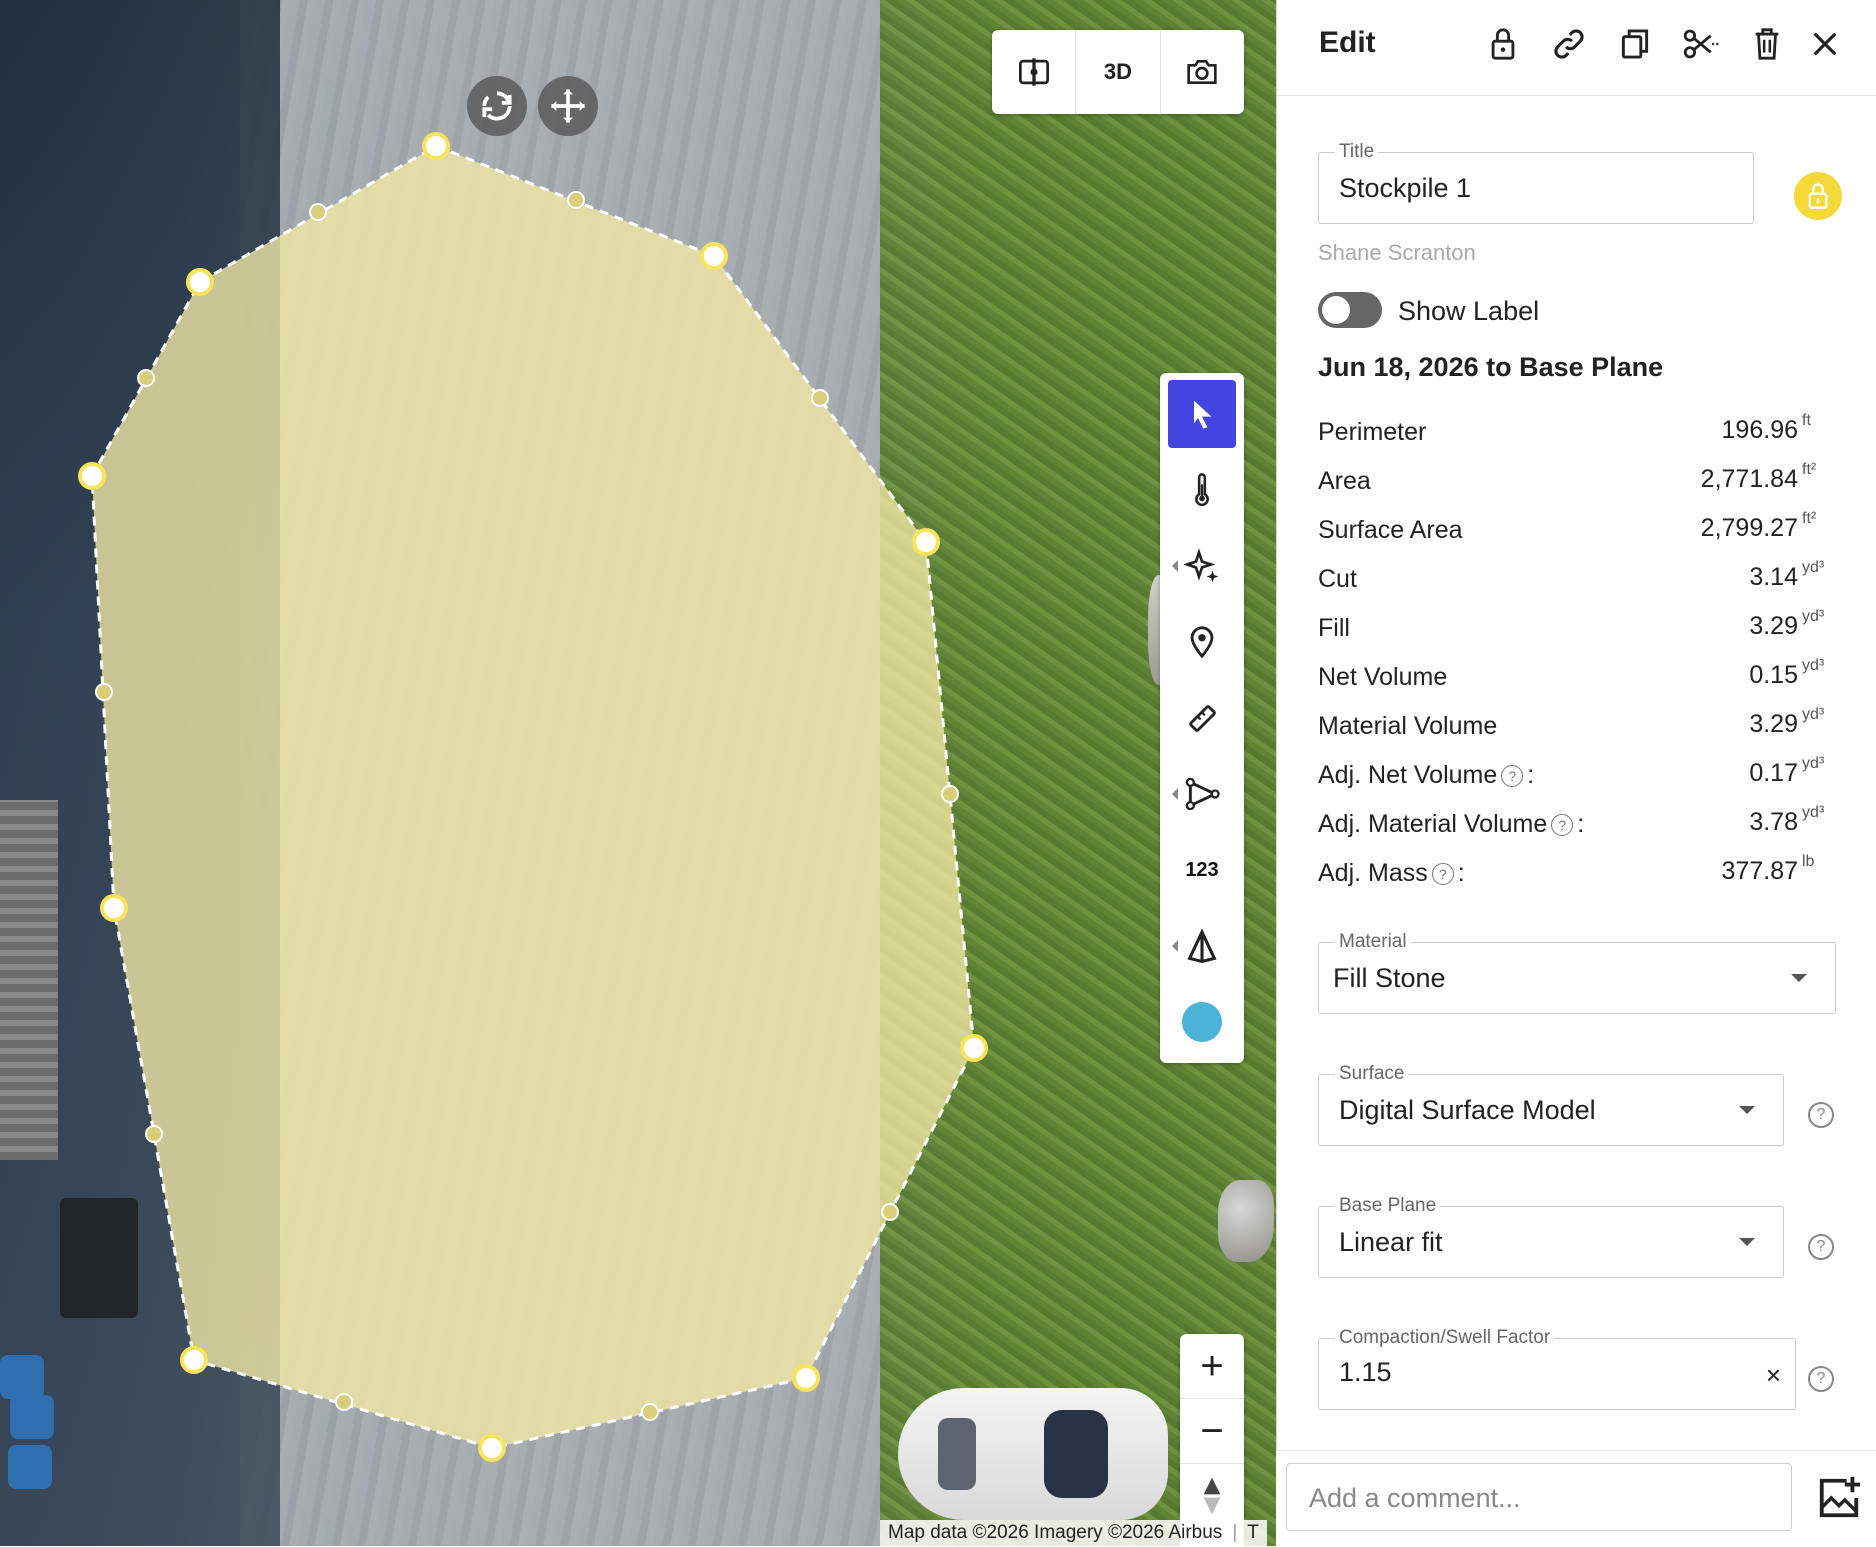 The height and width of the screenshot is (1547, 1876). What do you see at coordinates (1577, 681) in the screenshot?
I see `stat-row: Net Volume 0.15 yd³` at bounding box center [1577, 681].